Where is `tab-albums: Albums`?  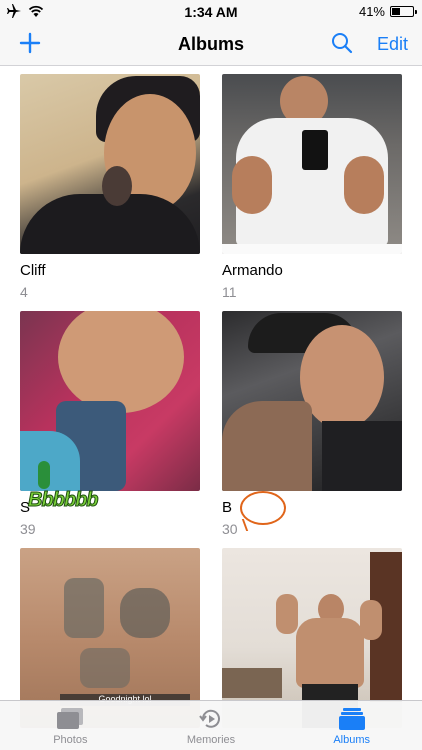
tab-albums: Albums is located at coordinates (351, 725).